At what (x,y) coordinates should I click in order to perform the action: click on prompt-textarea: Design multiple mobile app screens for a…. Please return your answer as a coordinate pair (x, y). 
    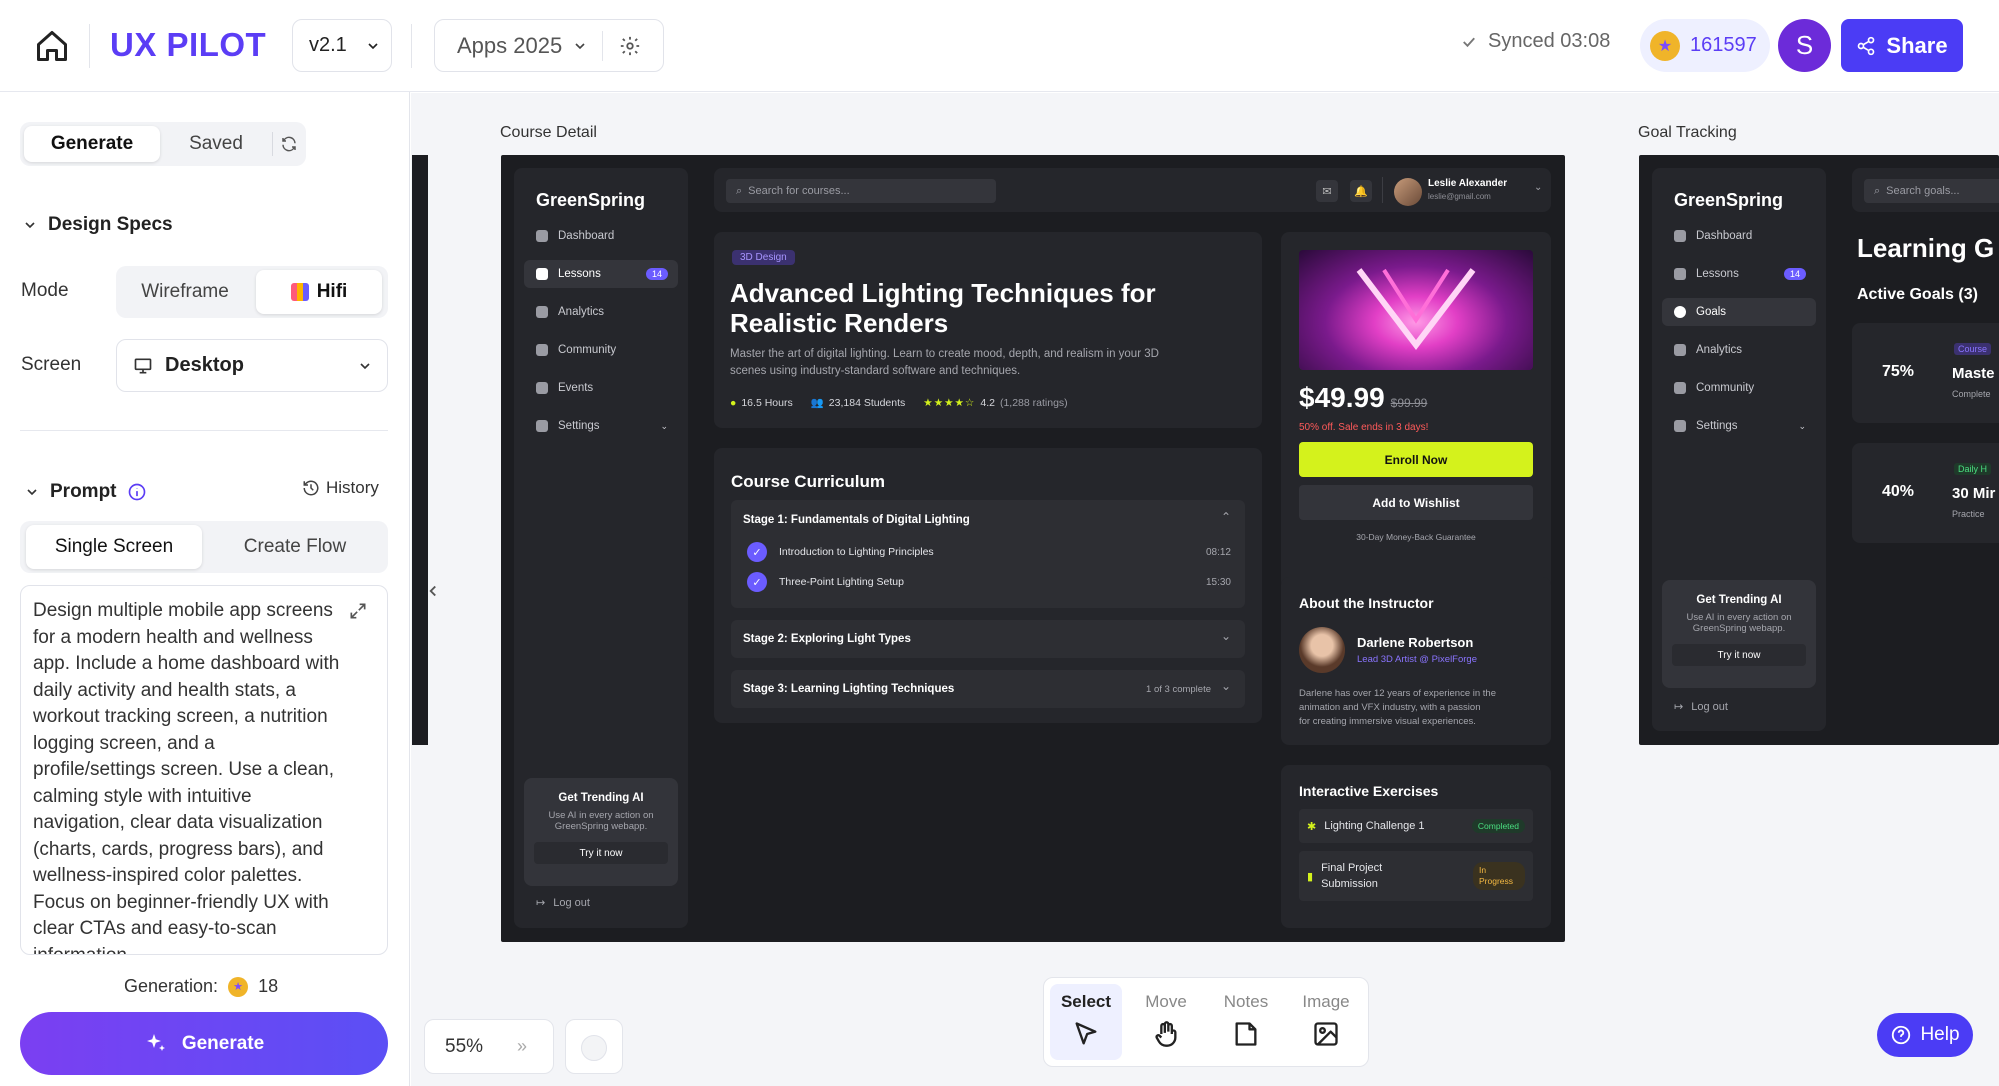
    Looking at the image, I should click on (204, 770).